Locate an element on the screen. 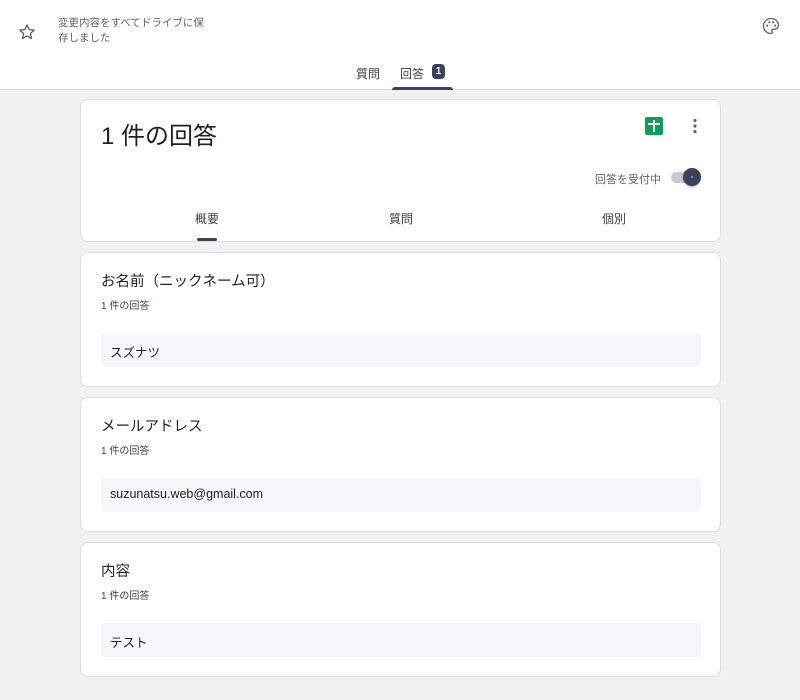 This screenshot has width=800, height=700. tab-responses: 回答 1 is located at coordinates (422, 75).